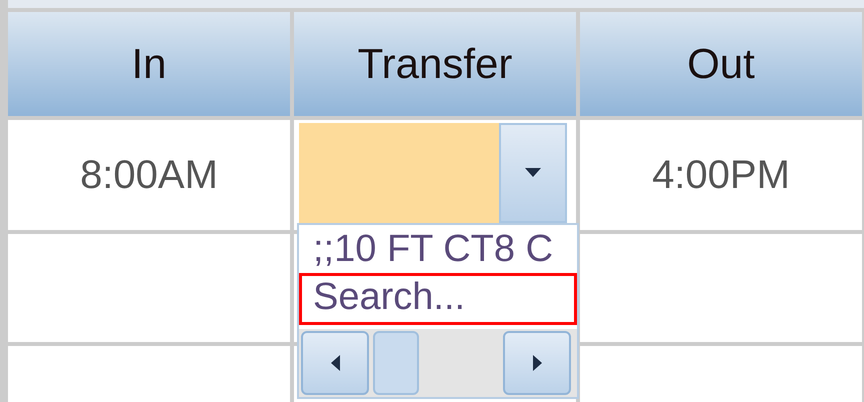  I want to click on right-arrow-icon, so click(537, 363).